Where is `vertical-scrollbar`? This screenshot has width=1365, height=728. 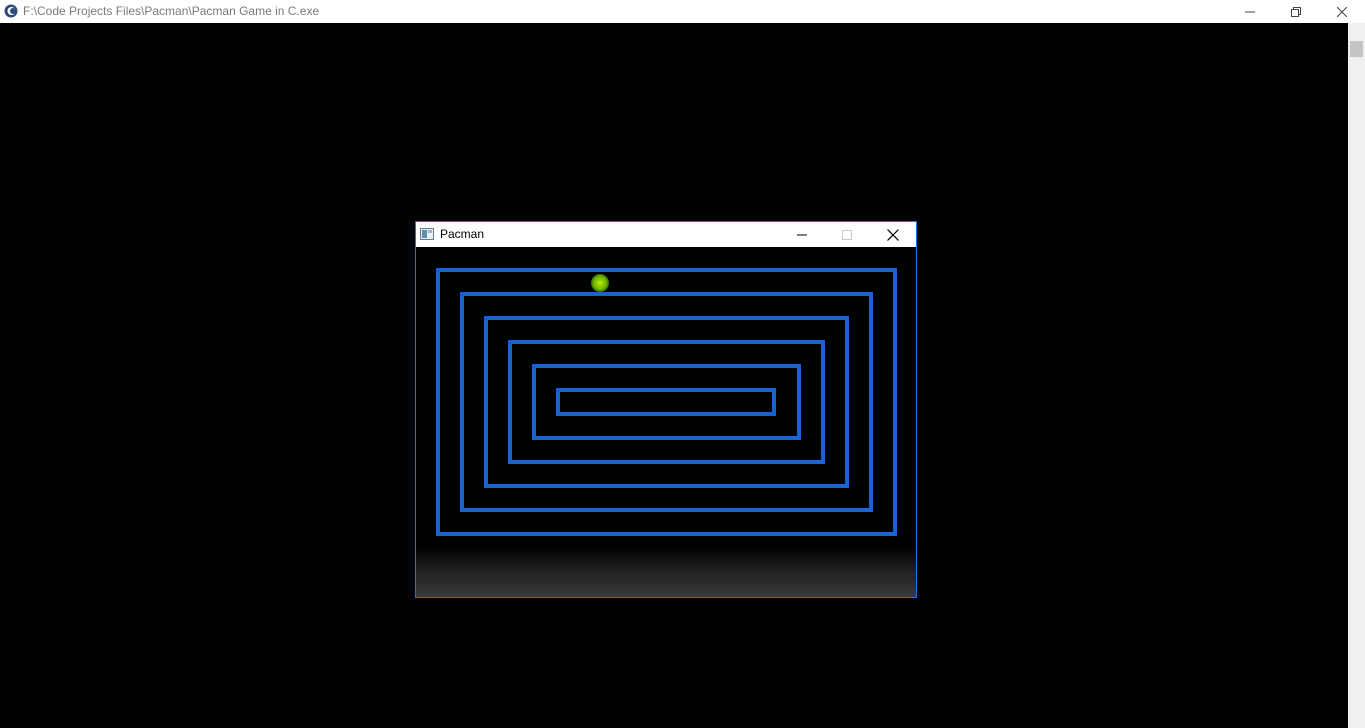 vertical-scrollbar is located at coordinates (1356, 375).